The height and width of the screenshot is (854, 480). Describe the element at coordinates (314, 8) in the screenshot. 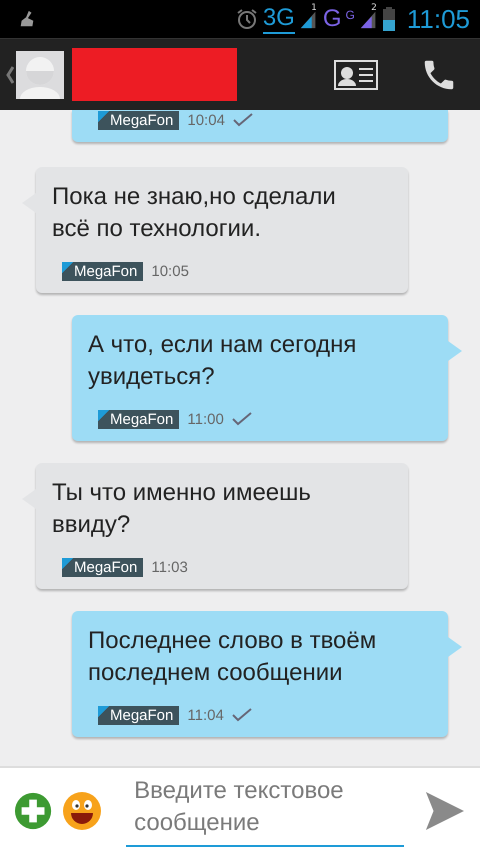

I see `sim-number: 1` at that location.